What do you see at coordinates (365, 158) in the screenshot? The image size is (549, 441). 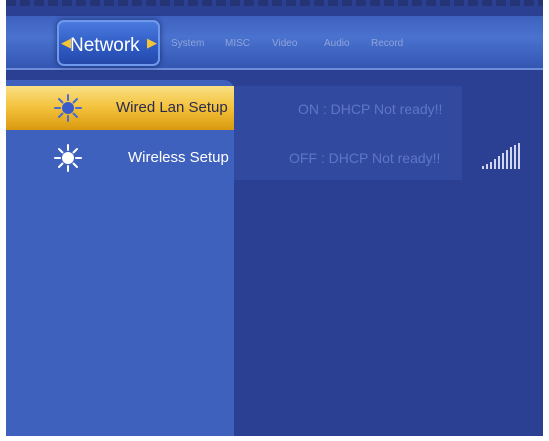 I see `wireless-status: OFF : DHCP Not ready!!` at bounding box center [365, 158].